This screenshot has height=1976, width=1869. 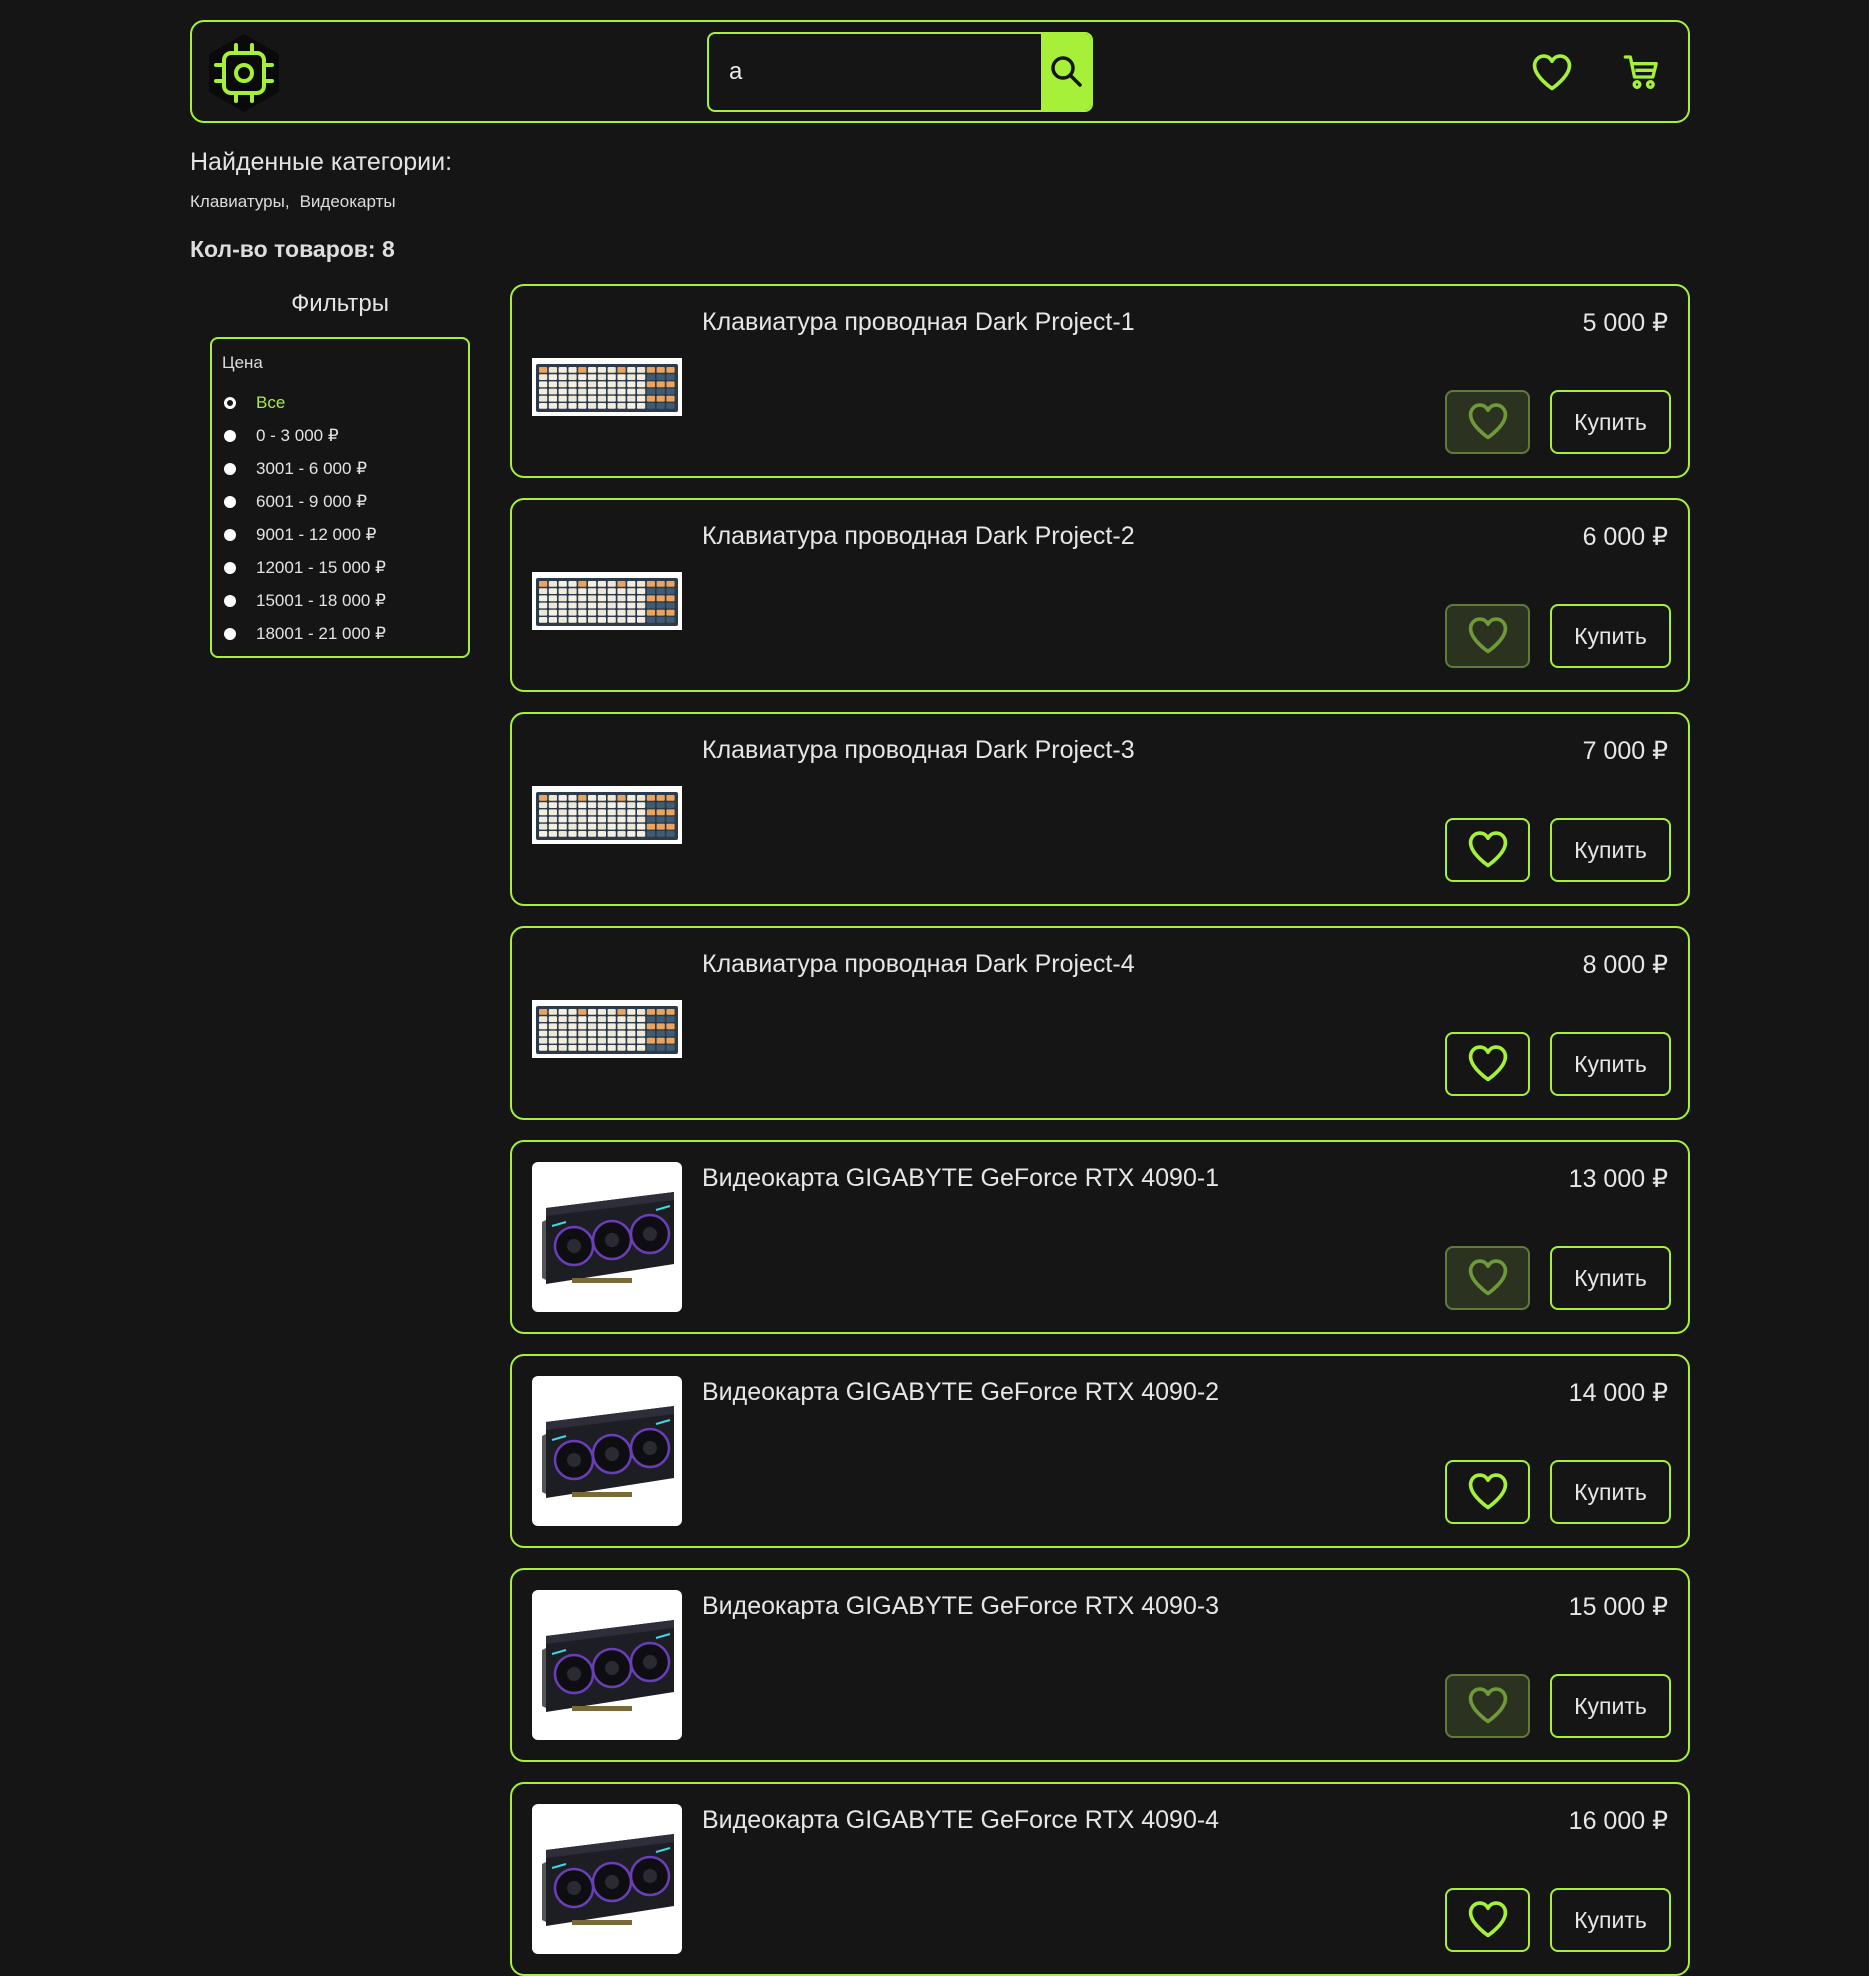 I want to click on price-filter-option-label: 18001 - 21 000 ₽, so click(x=321, y=633).